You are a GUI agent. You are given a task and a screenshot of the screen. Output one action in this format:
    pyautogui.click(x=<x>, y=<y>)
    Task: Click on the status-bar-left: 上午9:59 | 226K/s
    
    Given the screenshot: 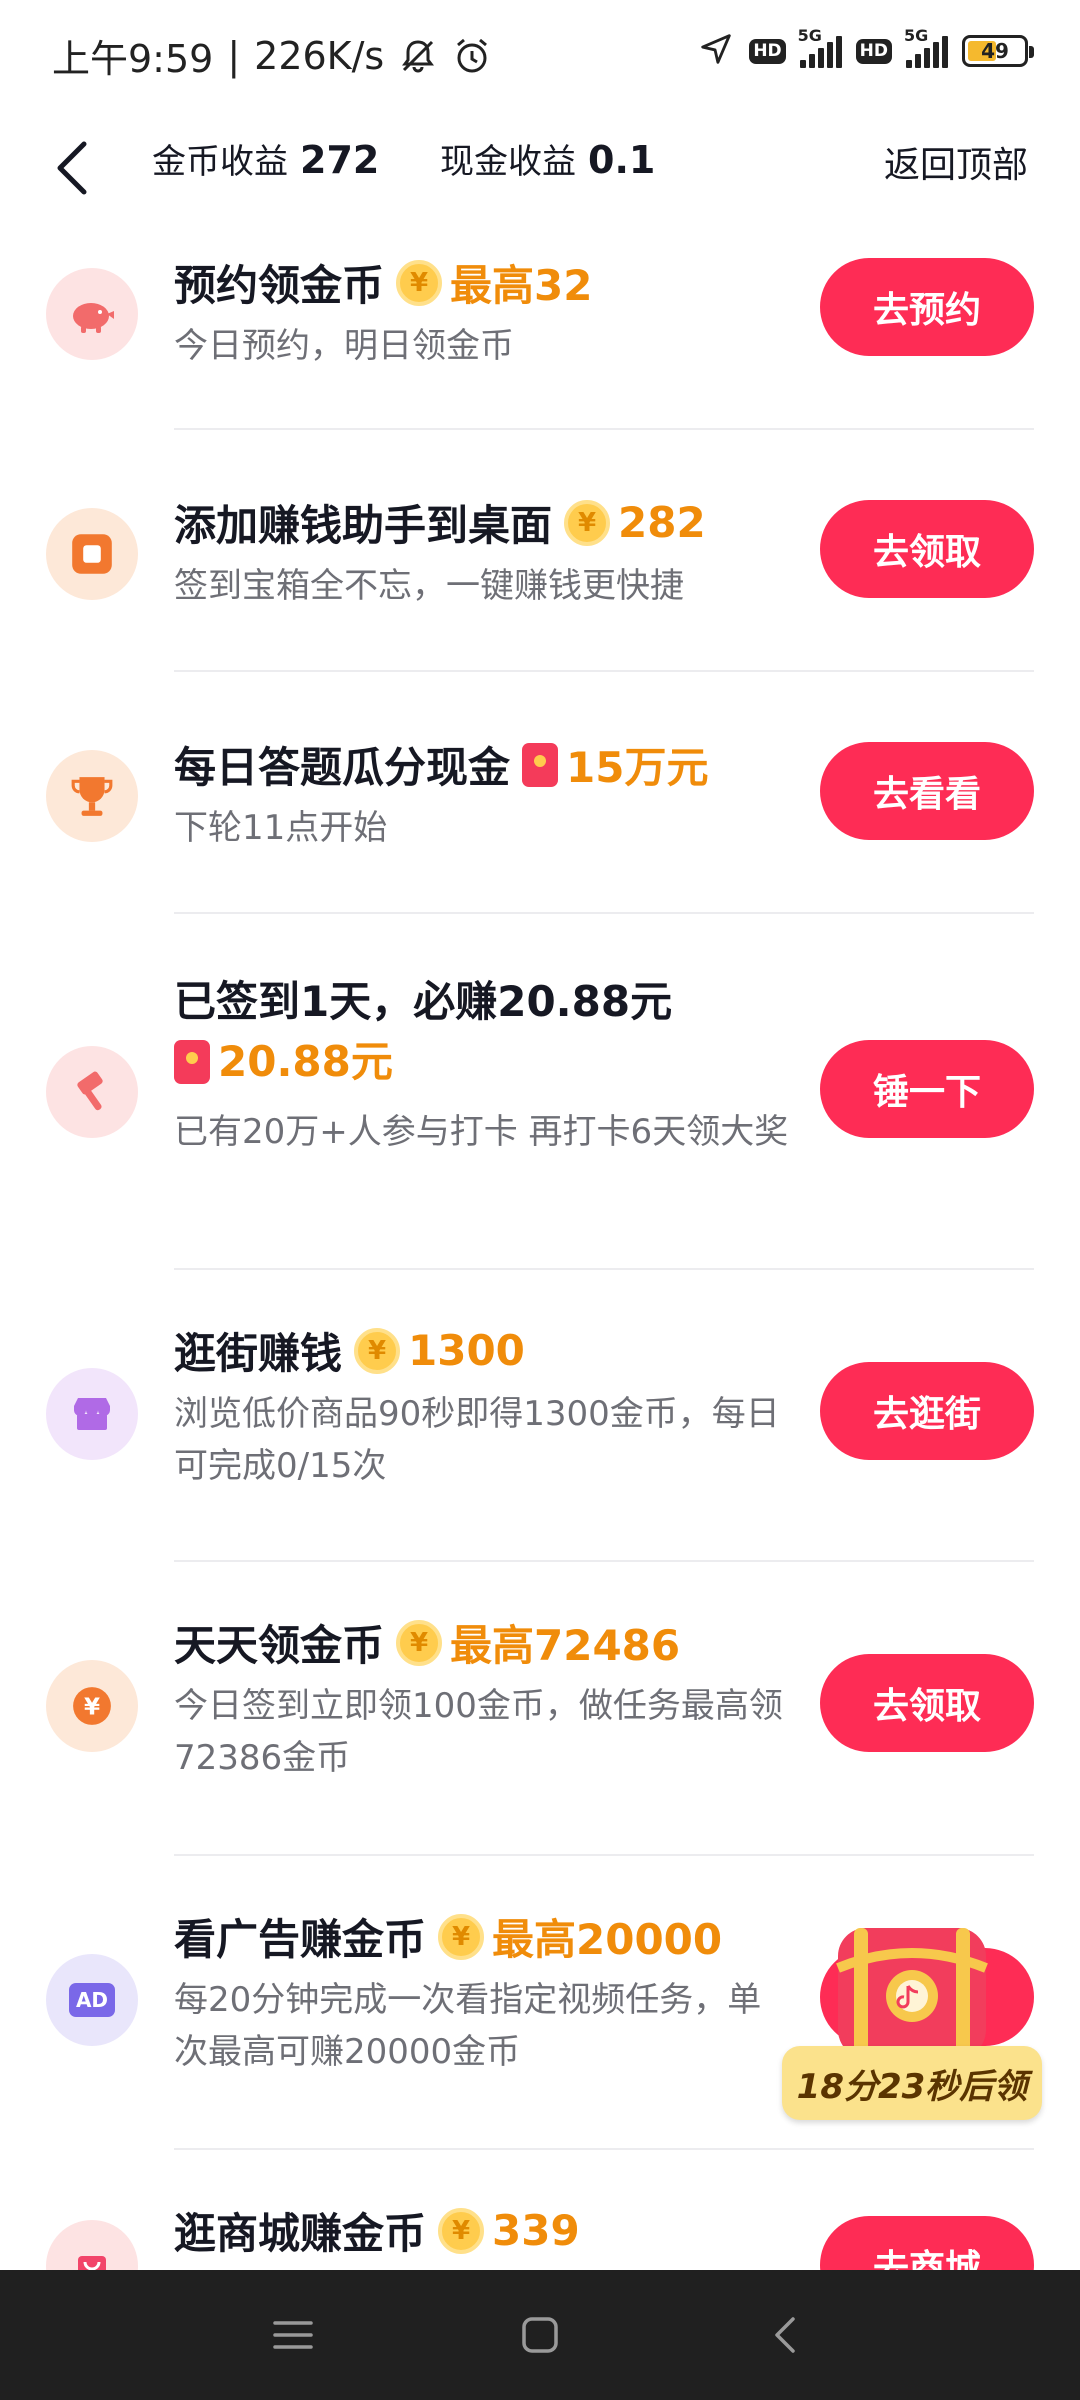 What is the action you would take?
    pyautogui.click(x=272, y=55)
    